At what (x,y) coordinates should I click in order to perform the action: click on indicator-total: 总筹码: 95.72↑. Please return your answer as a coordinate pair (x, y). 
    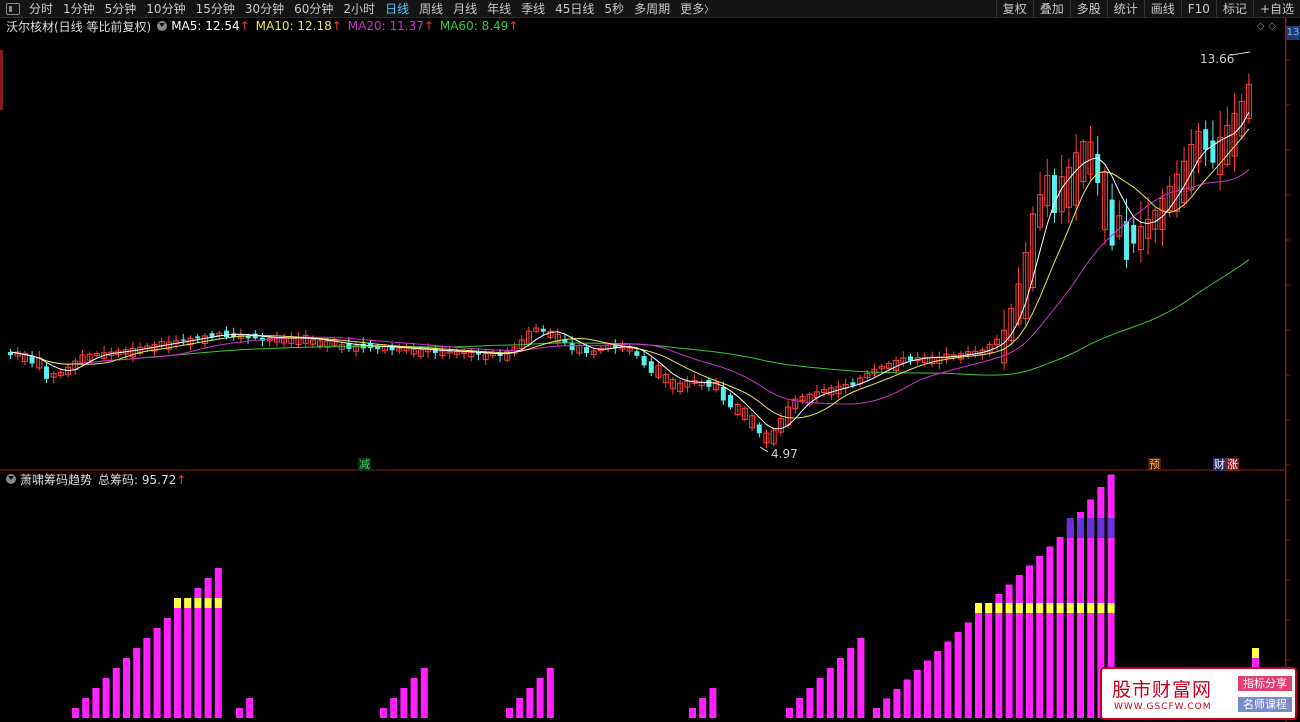
    Looking at the image, I should click on (142, 479).